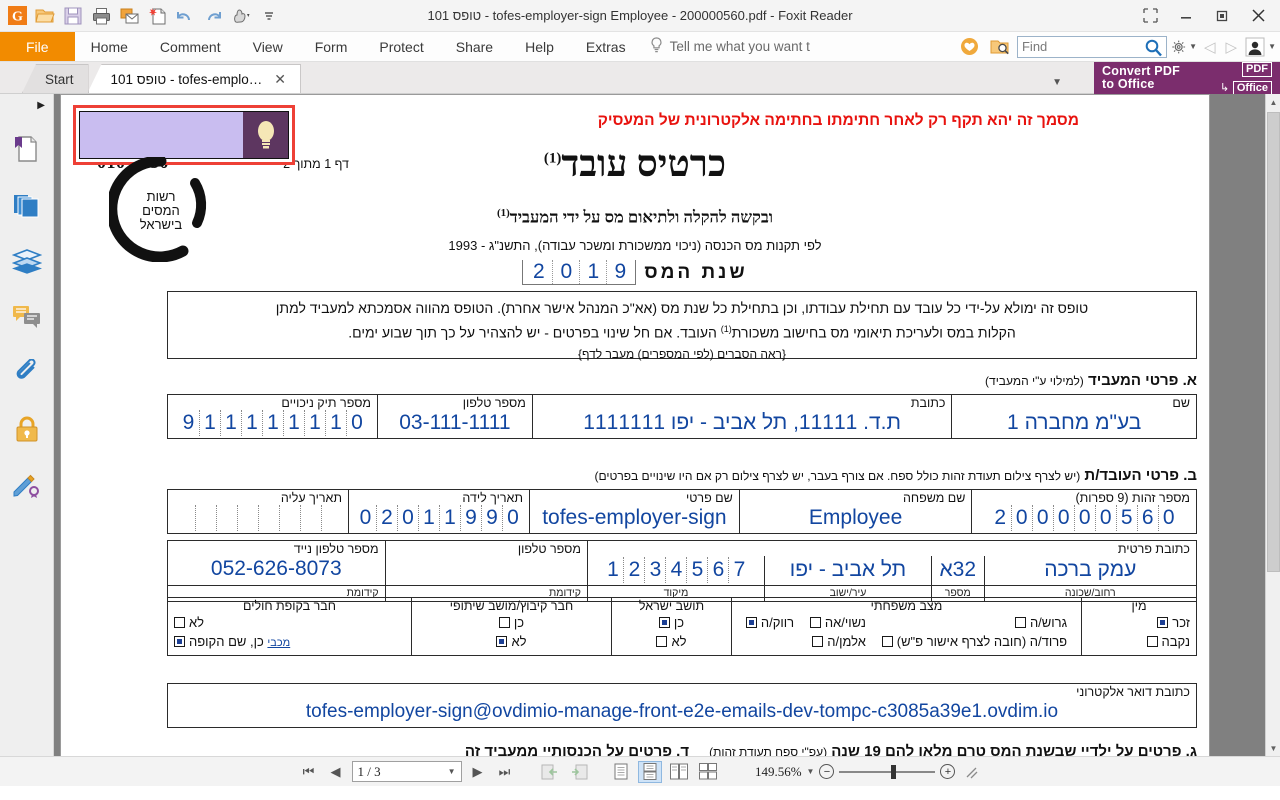  What do you see at coordinates (1222, 16) in the screenshot?
I see `maximize-icon` at bounding box center [1222, 16].